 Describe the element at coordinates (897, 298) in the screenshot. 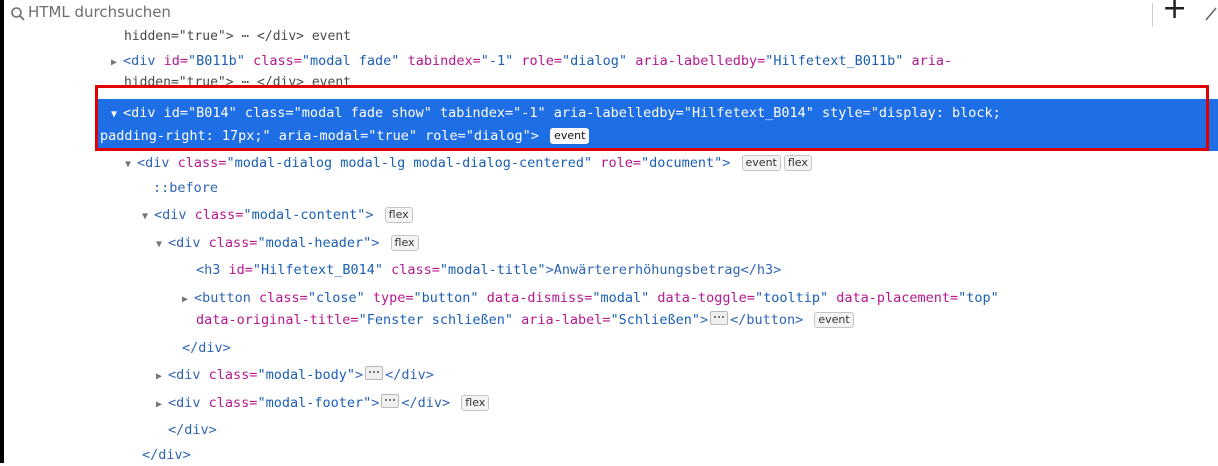

I see `attr-name: data-placement=` at that location.